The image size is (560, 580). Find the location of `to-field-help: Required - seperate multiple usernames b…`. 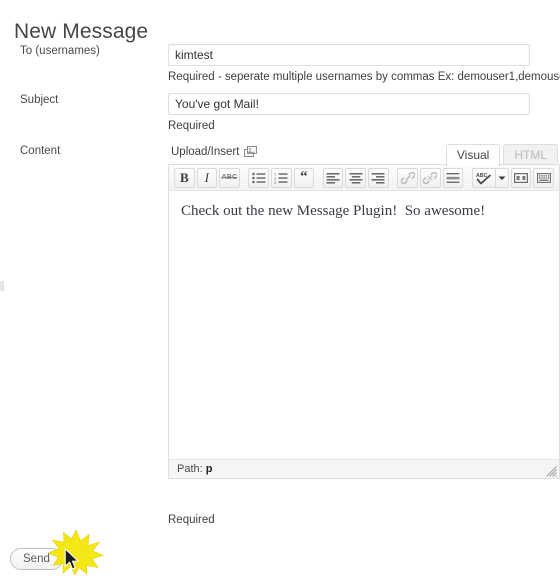

to-field-help: Required - seperate multiple usernames b… is located at coordinates (364, 77).